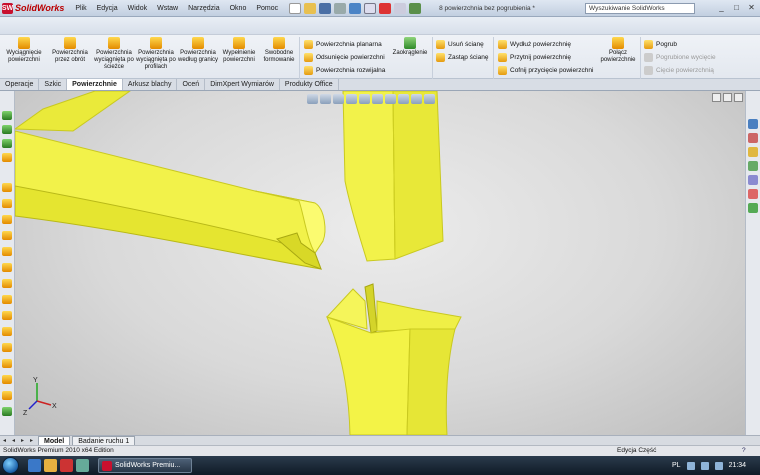 This screenshot has width=760, height=475. What do you see at coordinates (95, 84) in the screenshot?
I see `tab-powierzchnie: Powierzchnie` at bounding box center [95, 84].